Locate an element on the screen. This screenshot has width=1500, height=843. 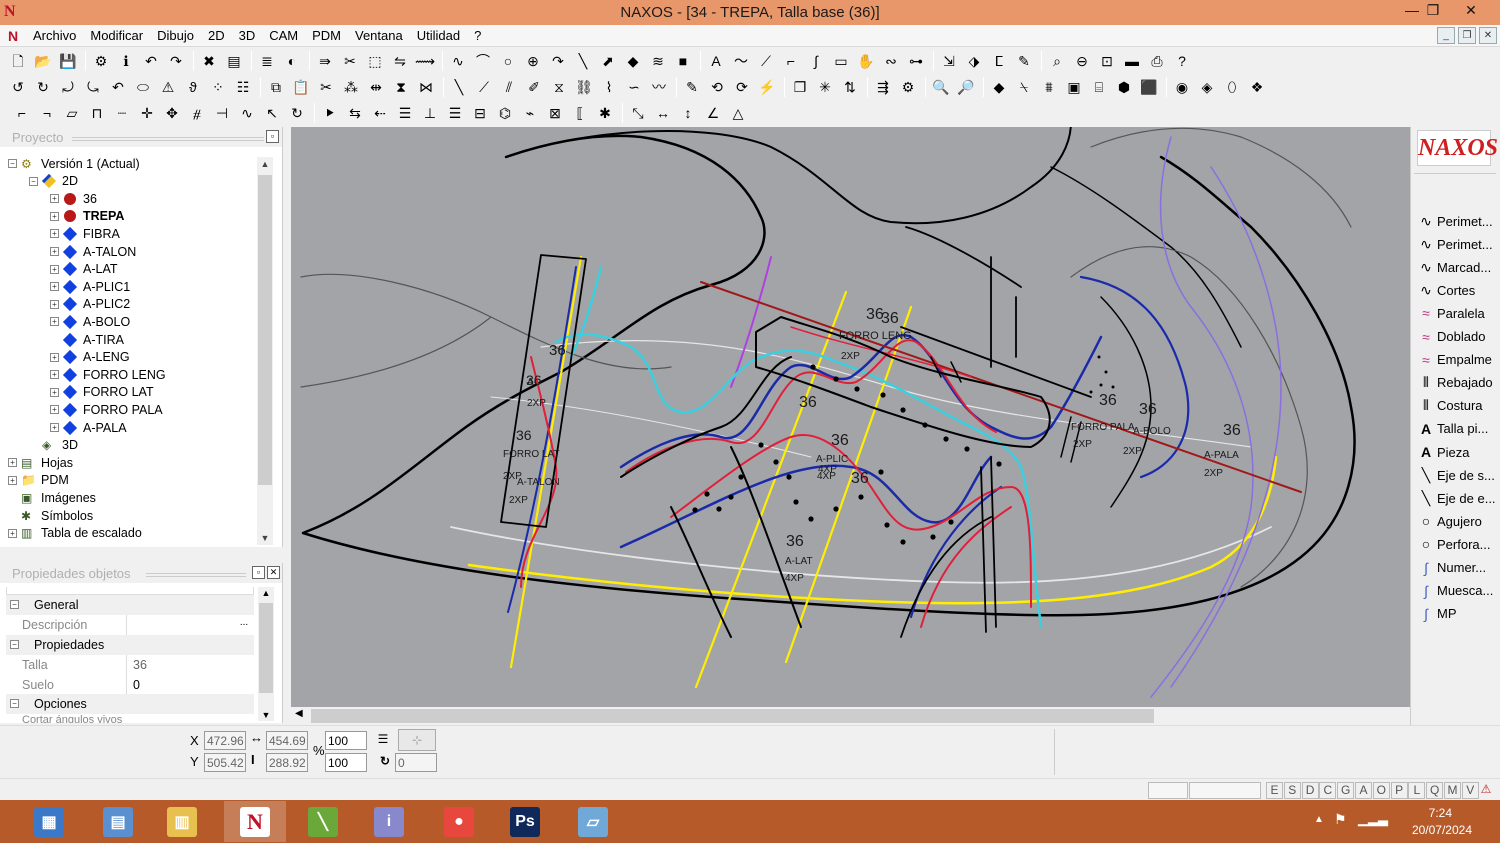
tree-item-hojas: + ▤ Hojas is located at coordinates (40, 462).